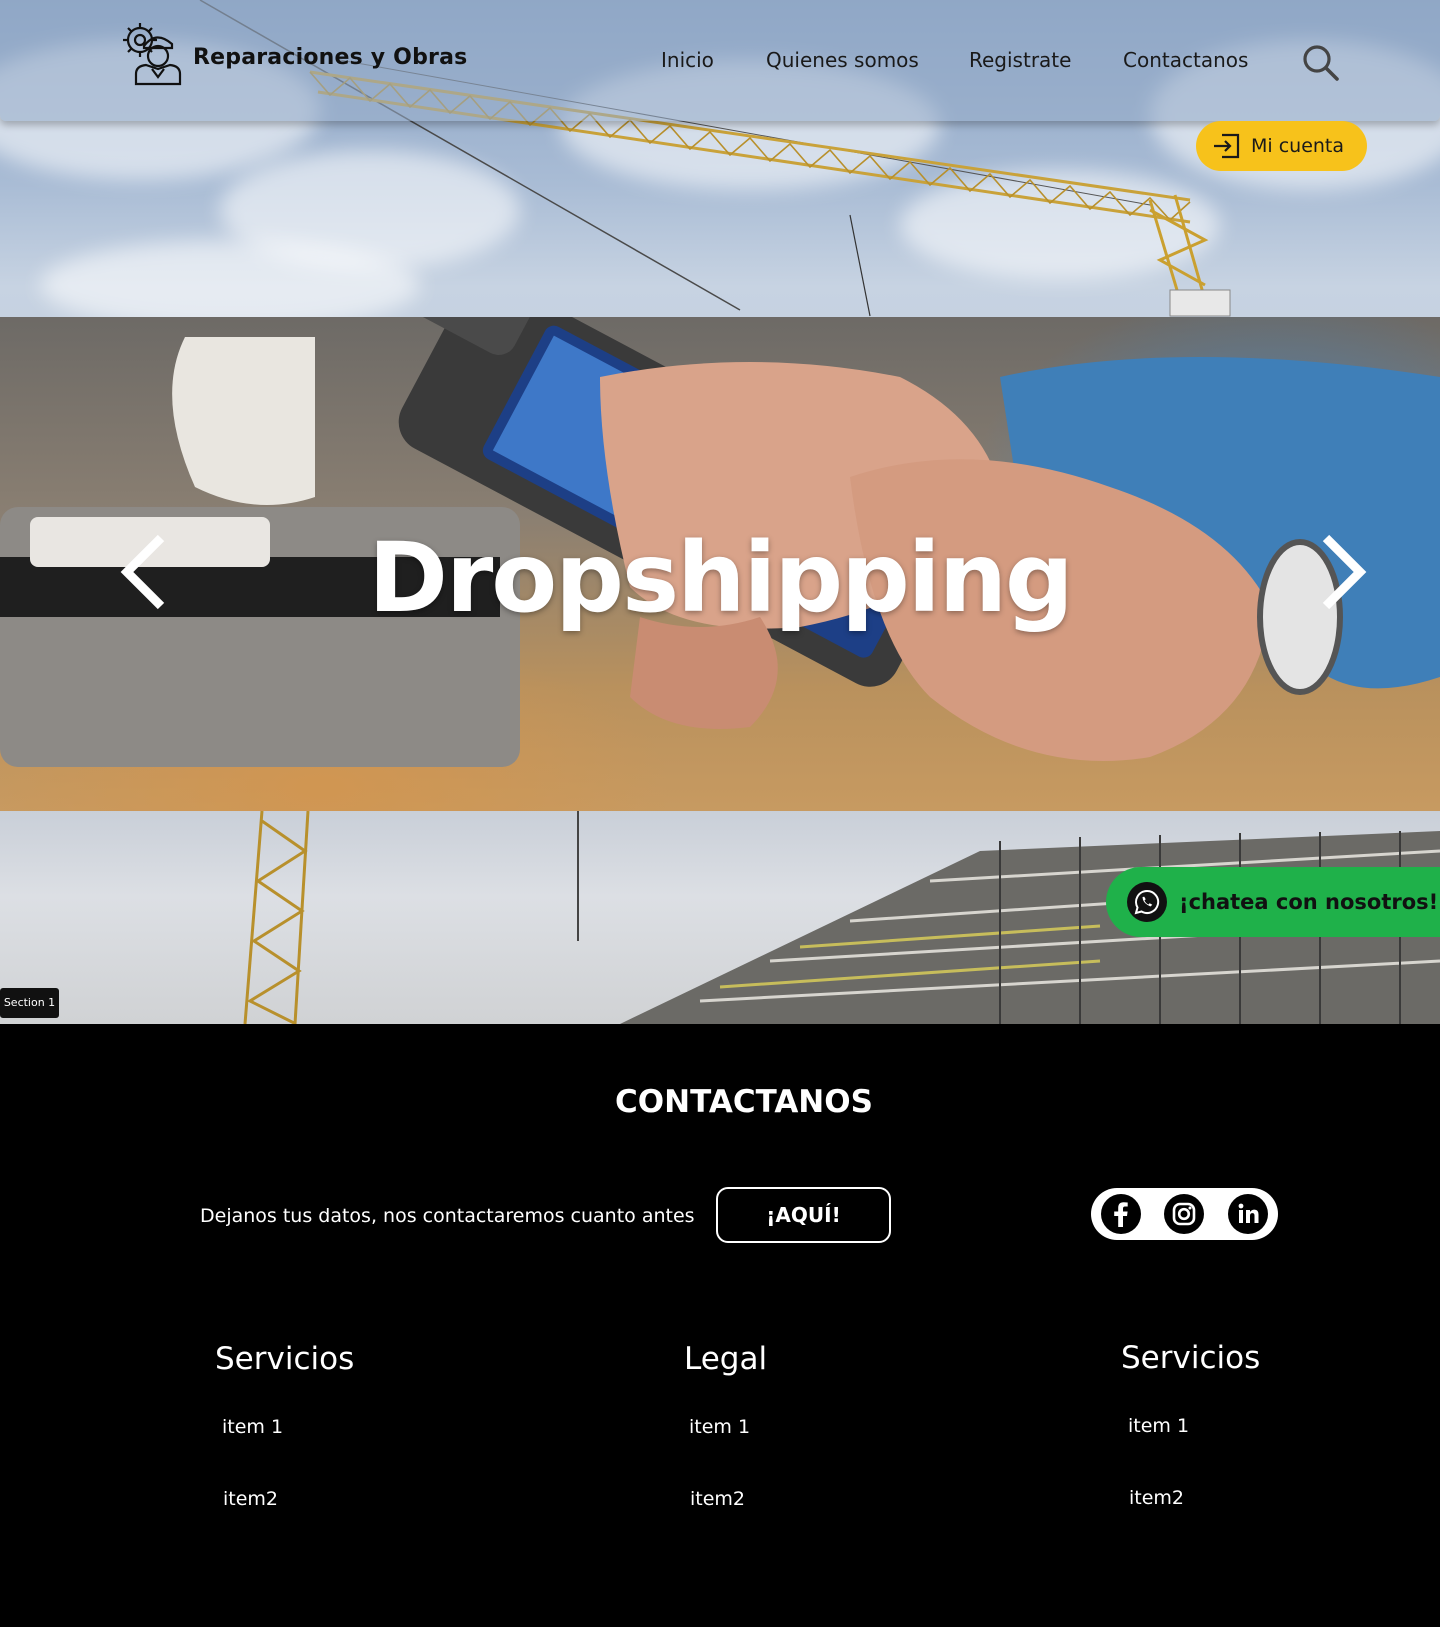 The width and height of the screenshot is (1440, 1627). I want to click on nav-registrate: Registrate, so click(1020, 60).